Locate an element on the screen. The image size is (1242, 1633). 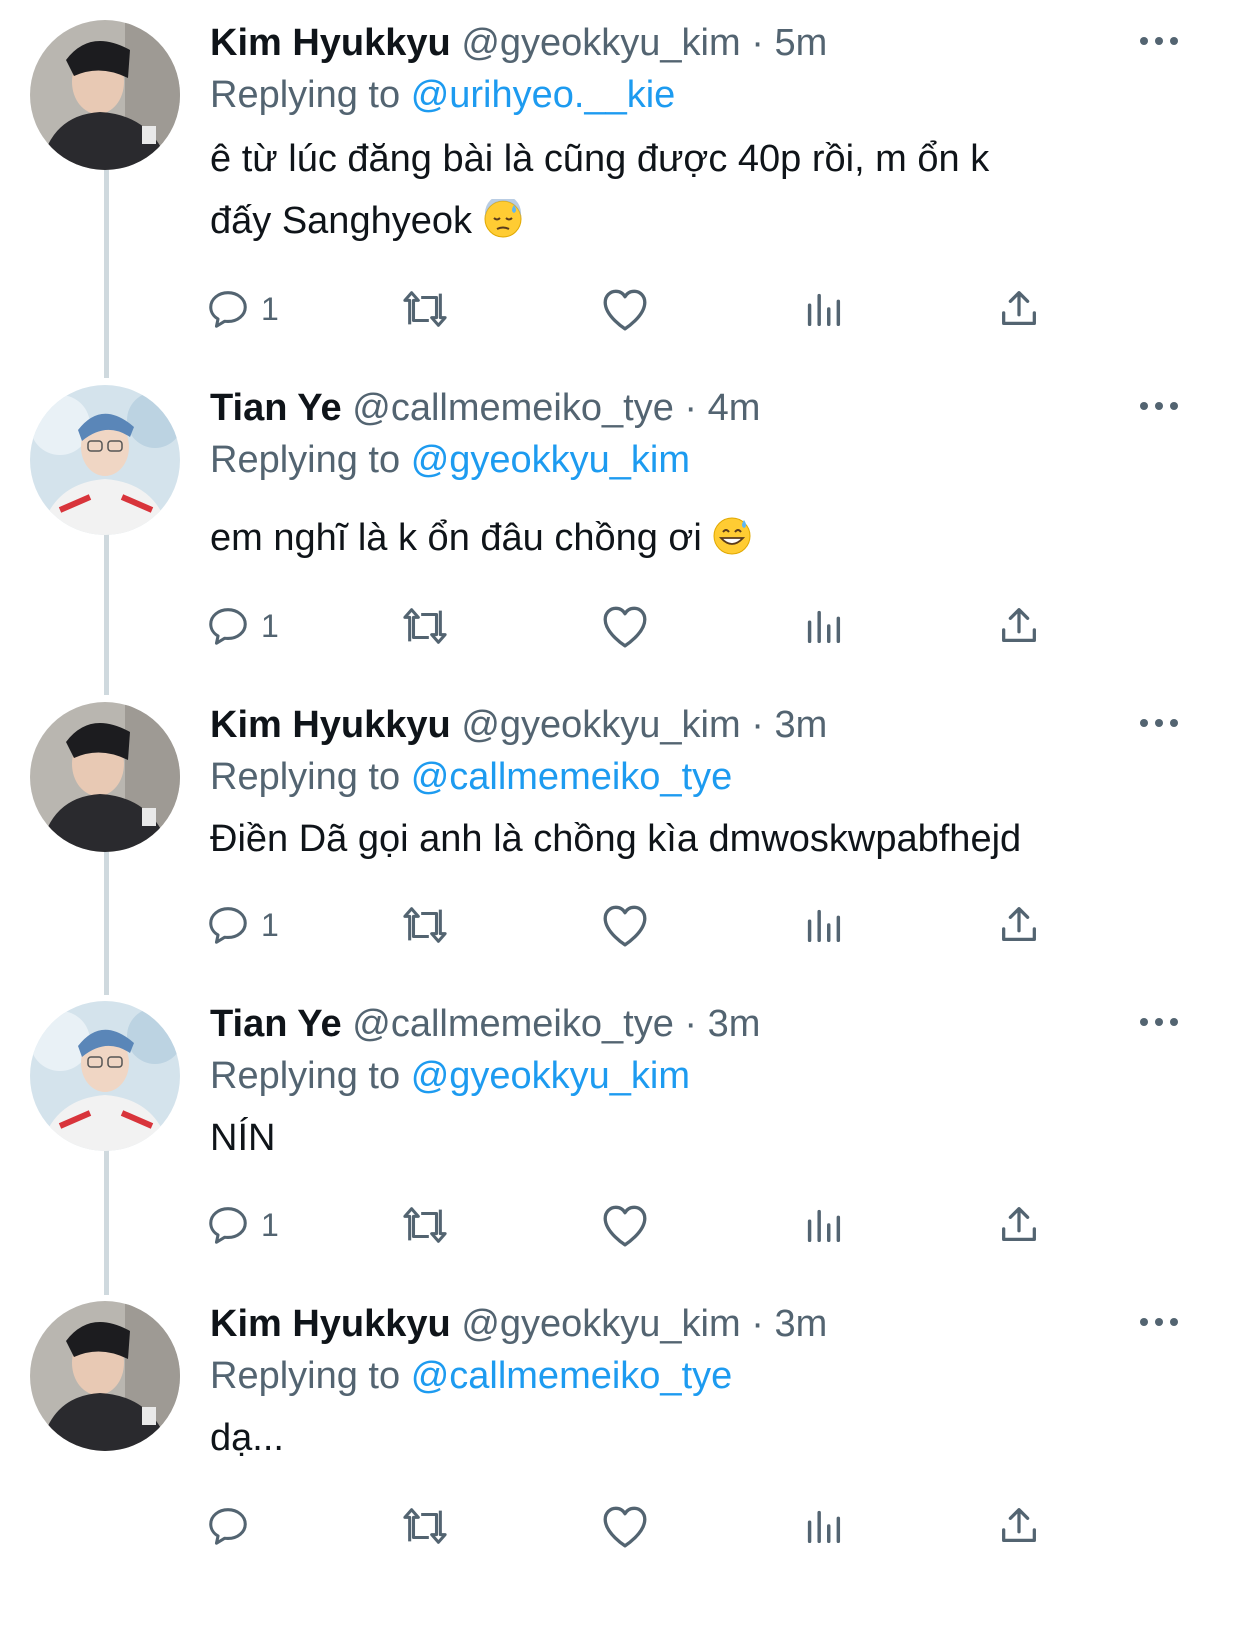
replying-to: Replying to @gyeokkyu_kim is located at coordinates (450, 460).